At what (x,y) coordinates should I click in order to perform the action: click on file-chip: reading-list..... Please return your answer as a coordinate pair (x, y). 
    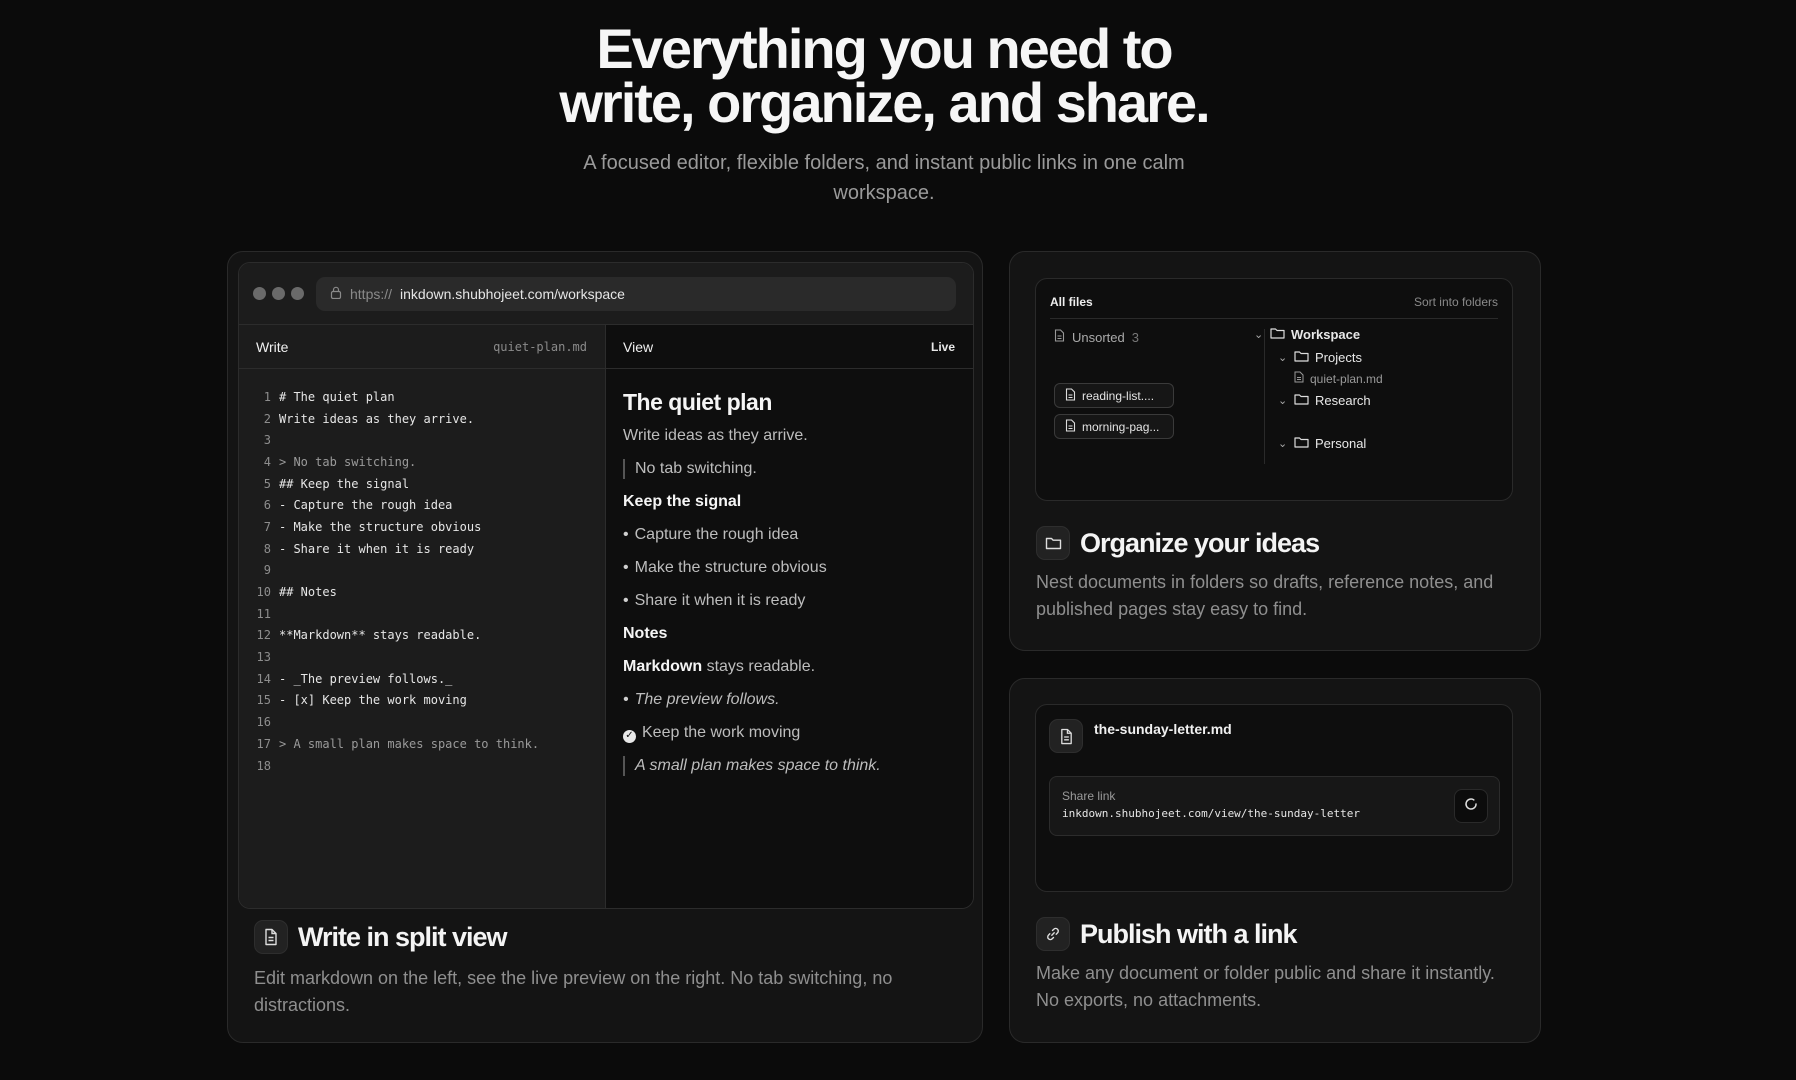
    Looking at the image, I should click on (1114, 395).